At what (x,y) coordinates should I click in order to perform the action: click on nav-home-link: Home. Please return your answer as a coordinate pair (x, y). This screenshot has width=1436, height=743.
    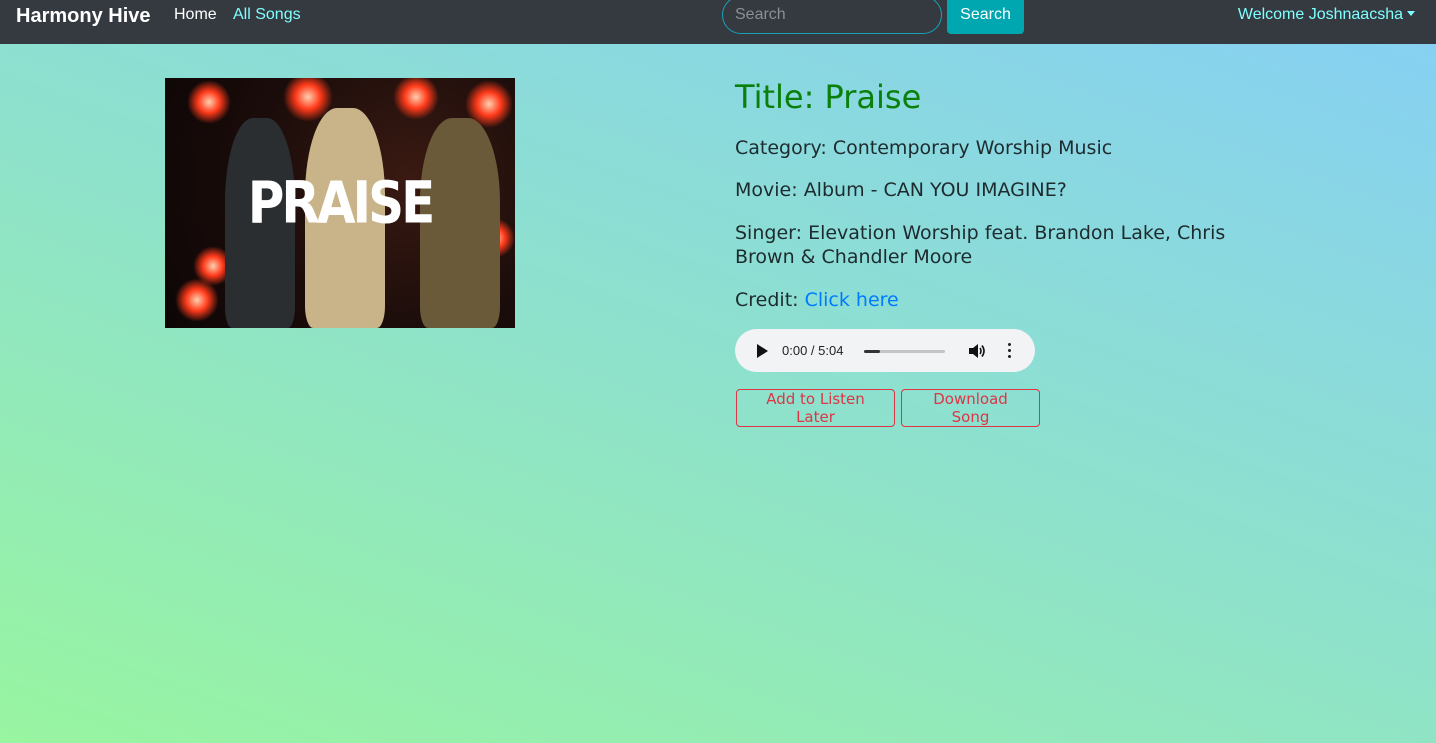
    Looking at the image, I should click on (195, 15).